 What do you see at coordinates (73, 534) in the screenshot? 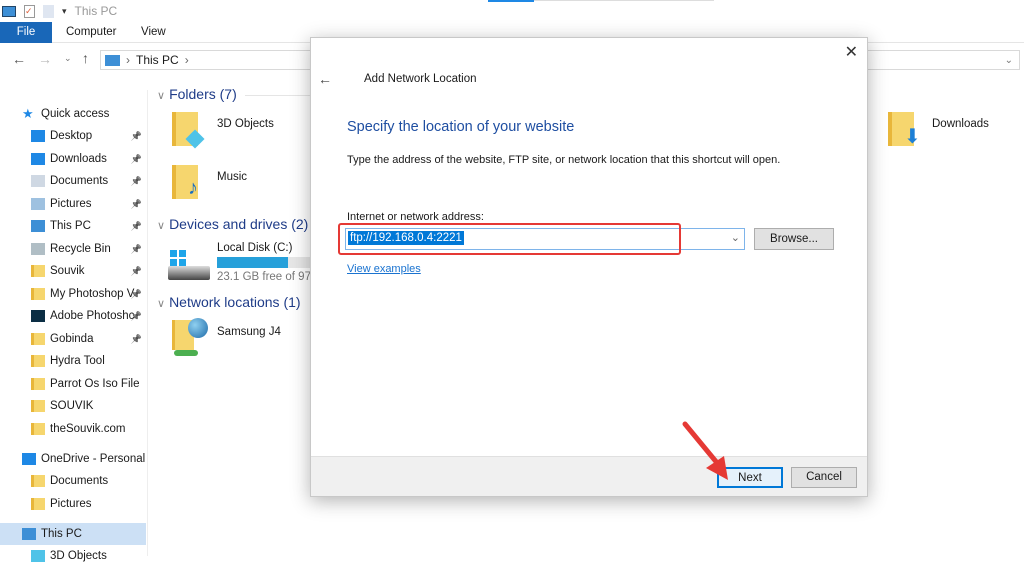
I see `sidebar-item: This PC` at bounding box center [73, 534].